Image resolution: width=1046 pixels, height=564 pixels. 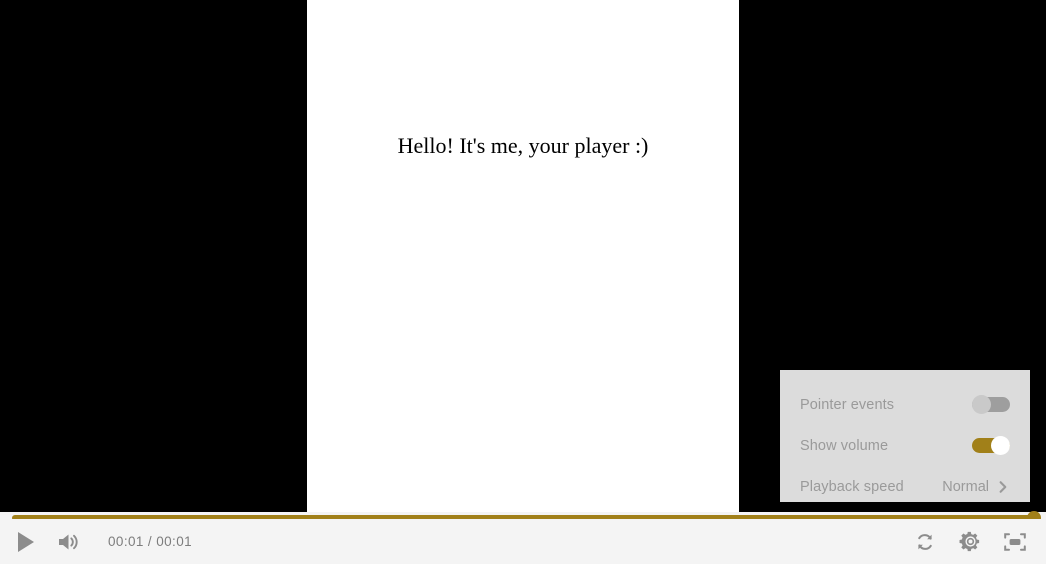 I want to click on chevron-right-icon, so click(x=1003, y=487).